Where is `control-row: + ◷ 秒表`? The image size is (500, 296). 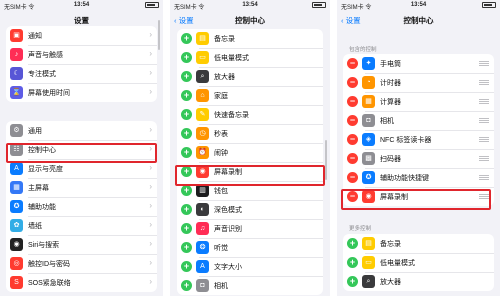 control-row: + ◷ 秒表 is located at coordinates (250, 133).